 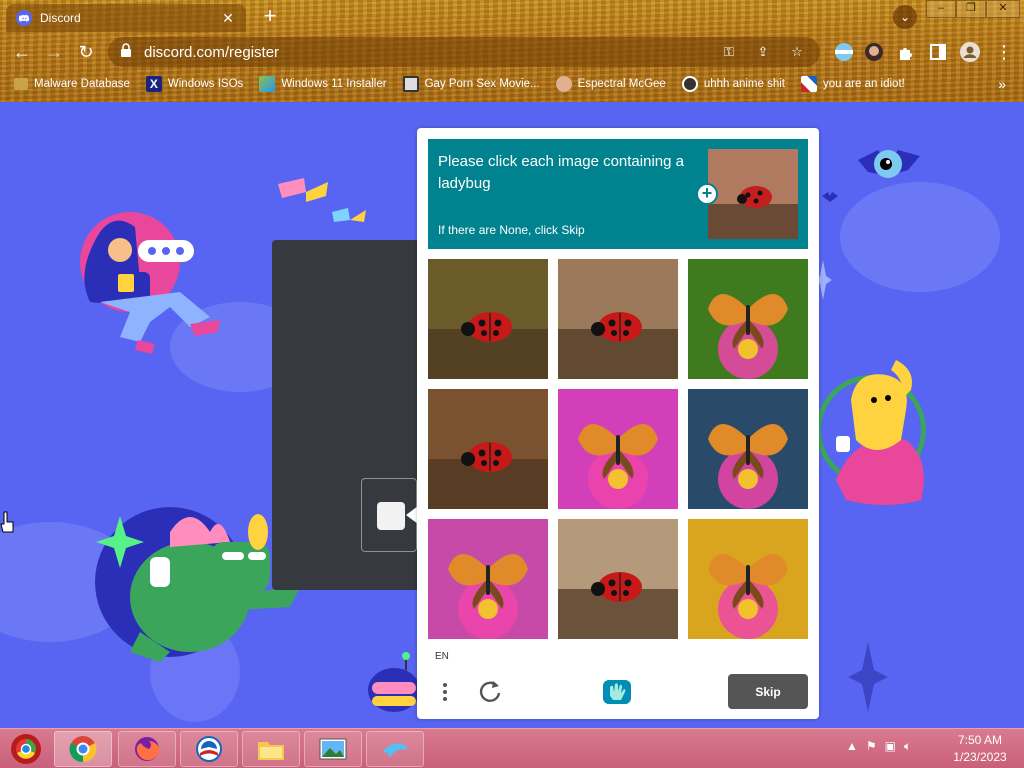 I want to click on window-controls: – ❐ ✕, so click(x=973, y=9).